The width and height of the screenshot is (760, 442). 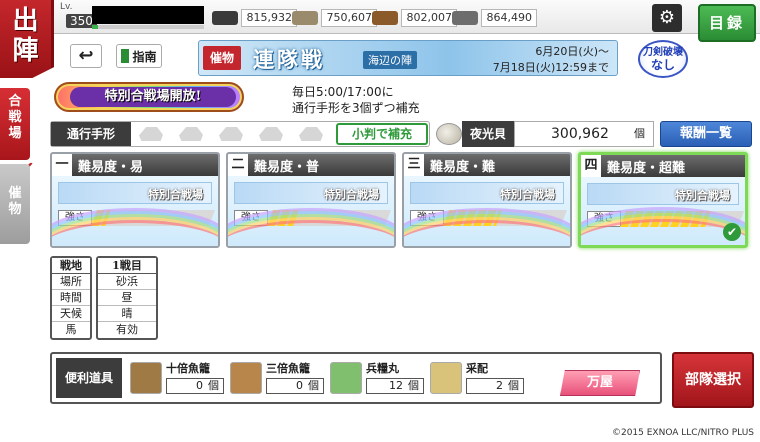 What do you see at coordinates (382, 134) in the screenshot?
I see `koban-refill-button: 小判で補充` at bounding box center [382, 134].